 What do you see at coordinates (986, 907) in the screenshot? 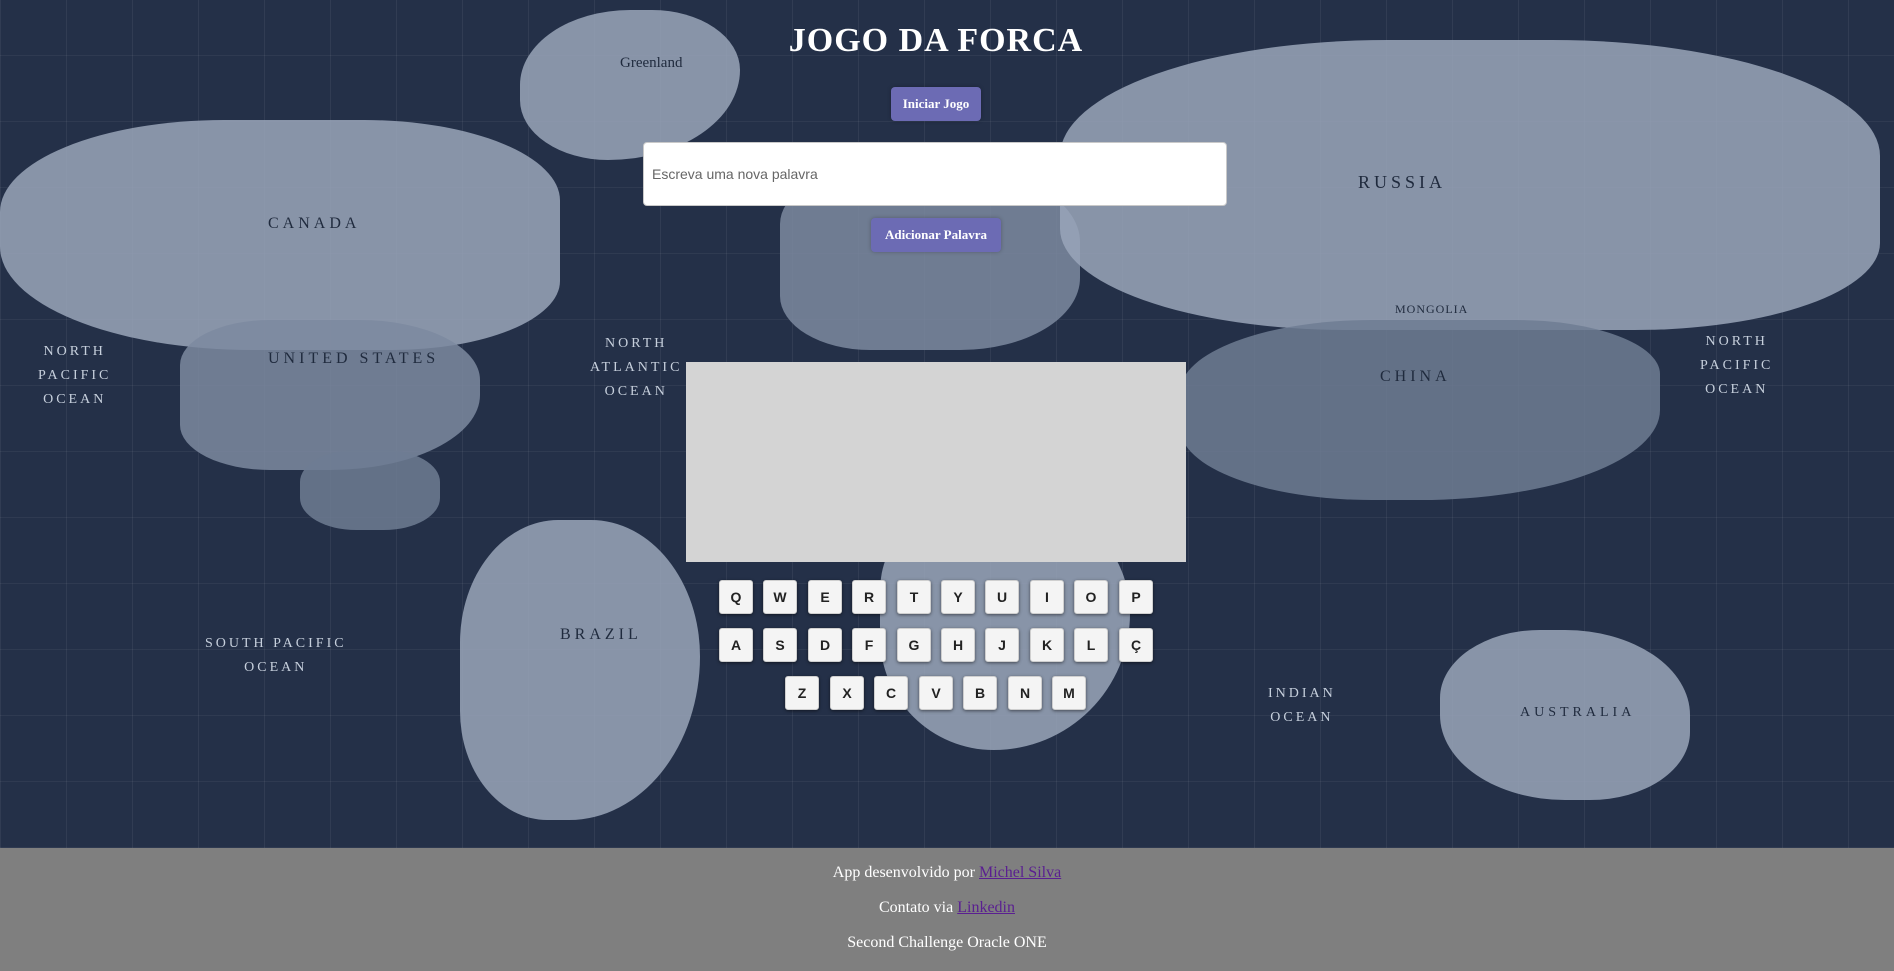
I see `linkedin-link: Linkedin` at bounding box center [986, 907].